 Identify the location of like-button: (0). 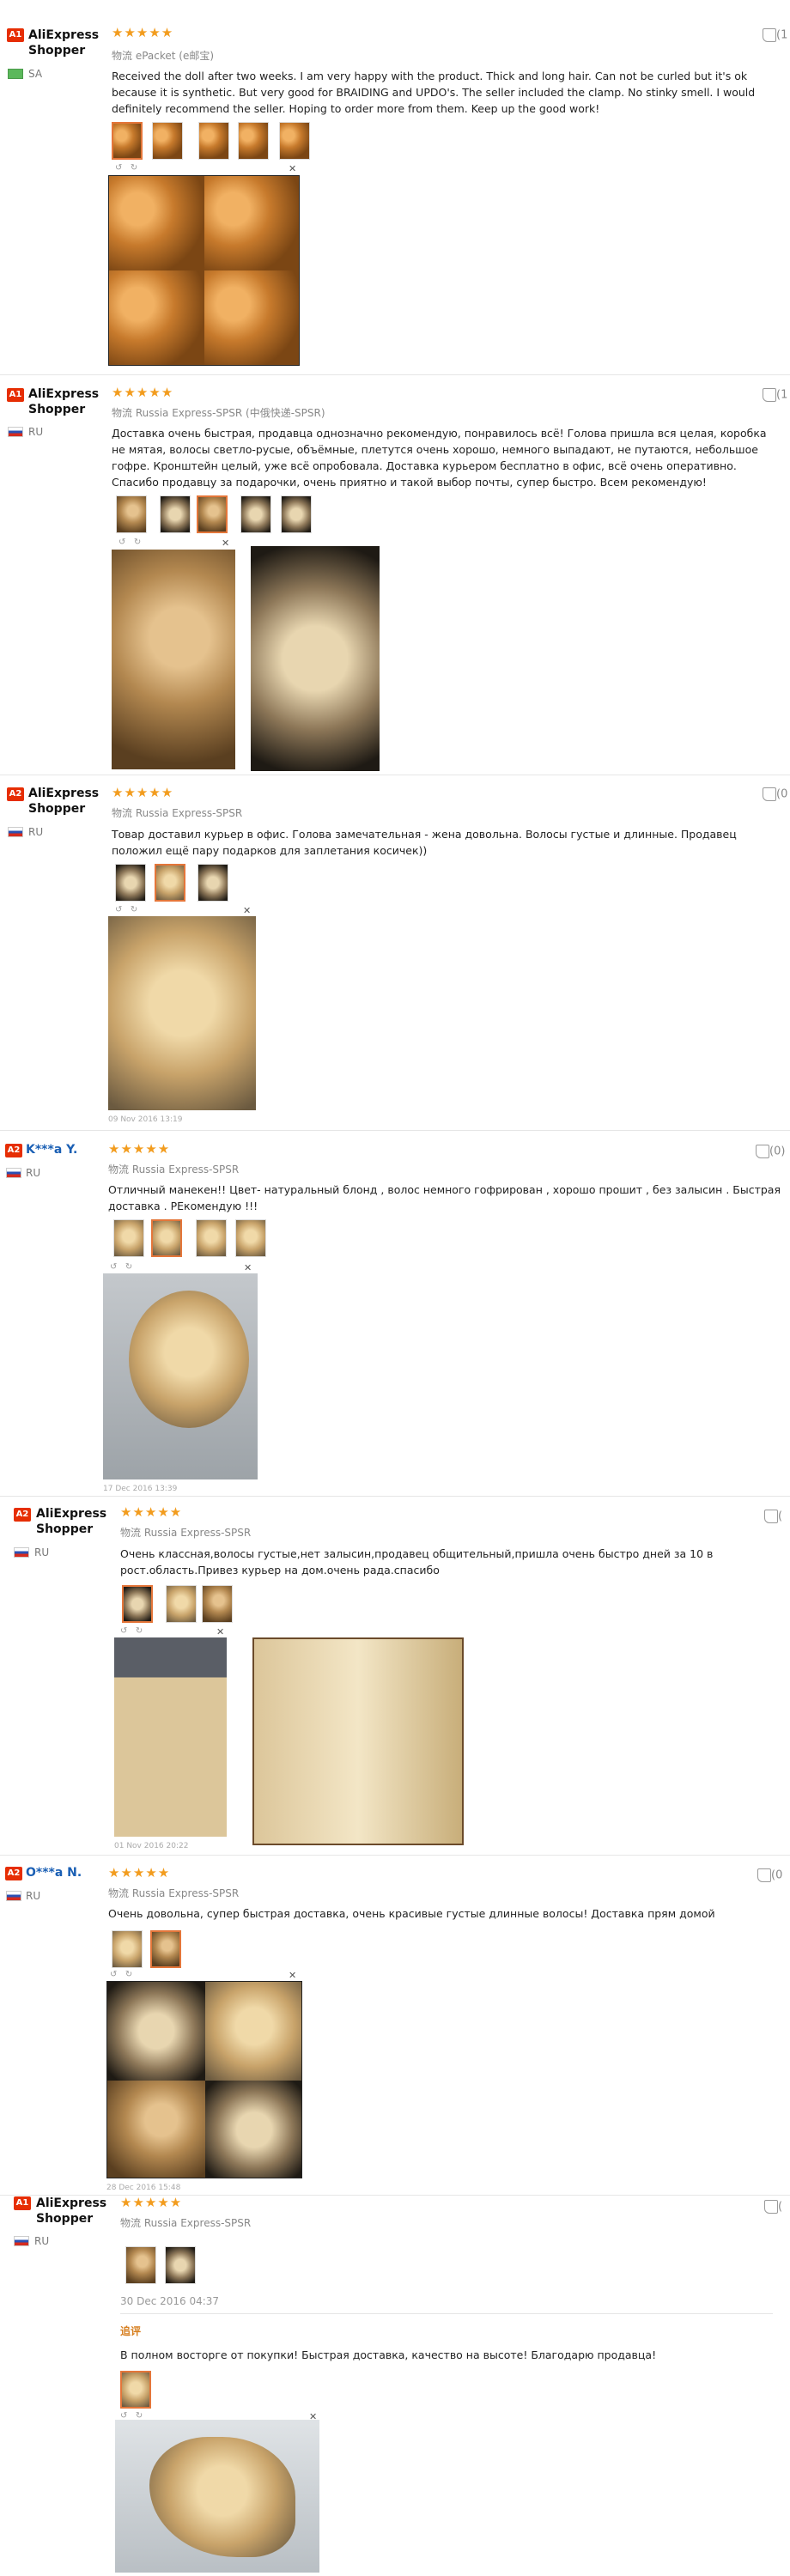
(771, 1151).